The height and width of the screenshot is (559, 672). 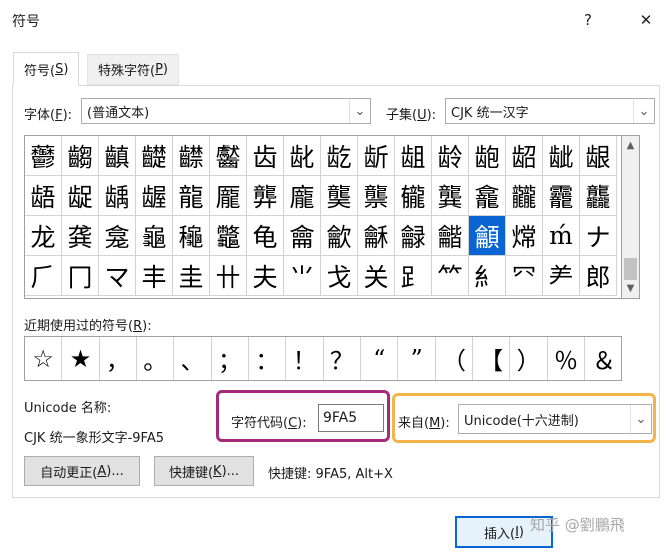 What do you see at coordinates (487, 236) in the screenshot?
I see `symbol-cell-selected: 龥` at bounding box center [487, 236].